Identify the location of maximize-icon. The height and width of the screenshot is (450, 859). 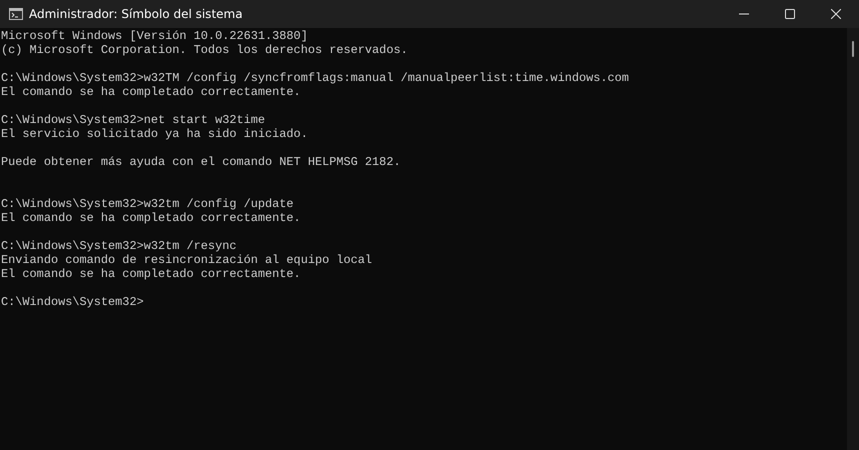
(790, 14).